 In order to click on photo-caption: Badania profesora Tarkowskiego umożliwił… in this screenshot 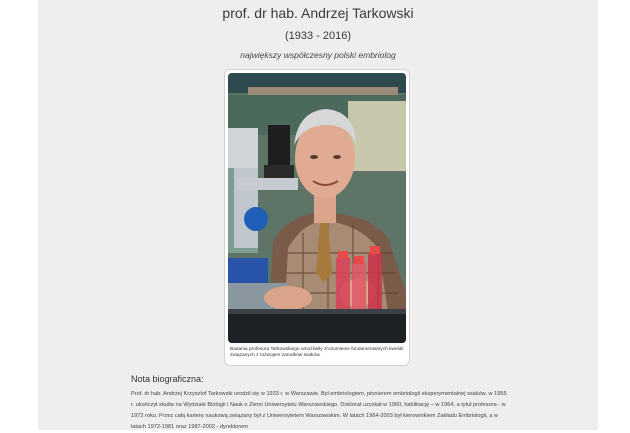, I will do `click(317, 353)`.